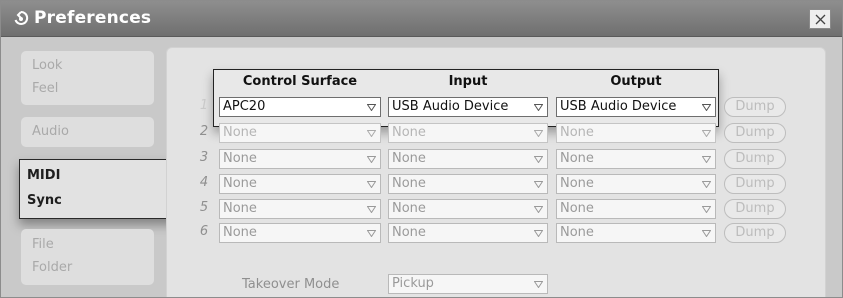  Describe the element at coordinates (47, 65) in the screenshot. I see `sidebar-item-label-look: Look` at that location.